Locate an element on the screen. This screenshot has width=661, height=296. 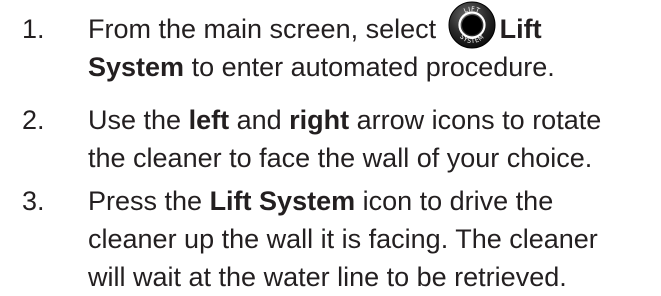
step-number: 3. is located at coordinates (33, 201).